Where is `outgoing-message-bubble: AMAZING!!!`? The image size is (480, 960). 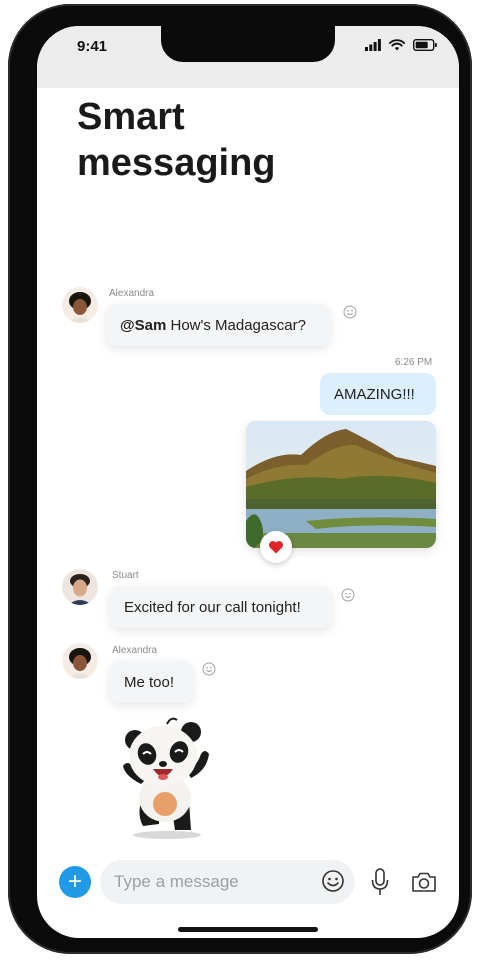
outgoing-message-bubble: AMAZING!!! is located at coordinates (378, 394).